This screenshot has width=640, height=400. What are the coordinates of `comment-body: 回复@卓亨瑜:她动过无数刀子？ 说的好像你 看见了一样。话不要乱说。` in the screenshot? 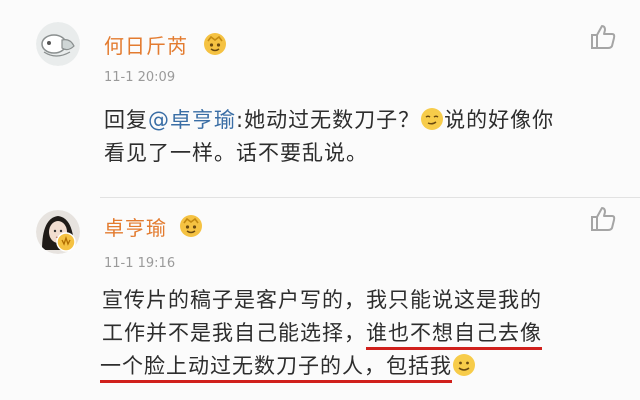 It's located at (364, 137).